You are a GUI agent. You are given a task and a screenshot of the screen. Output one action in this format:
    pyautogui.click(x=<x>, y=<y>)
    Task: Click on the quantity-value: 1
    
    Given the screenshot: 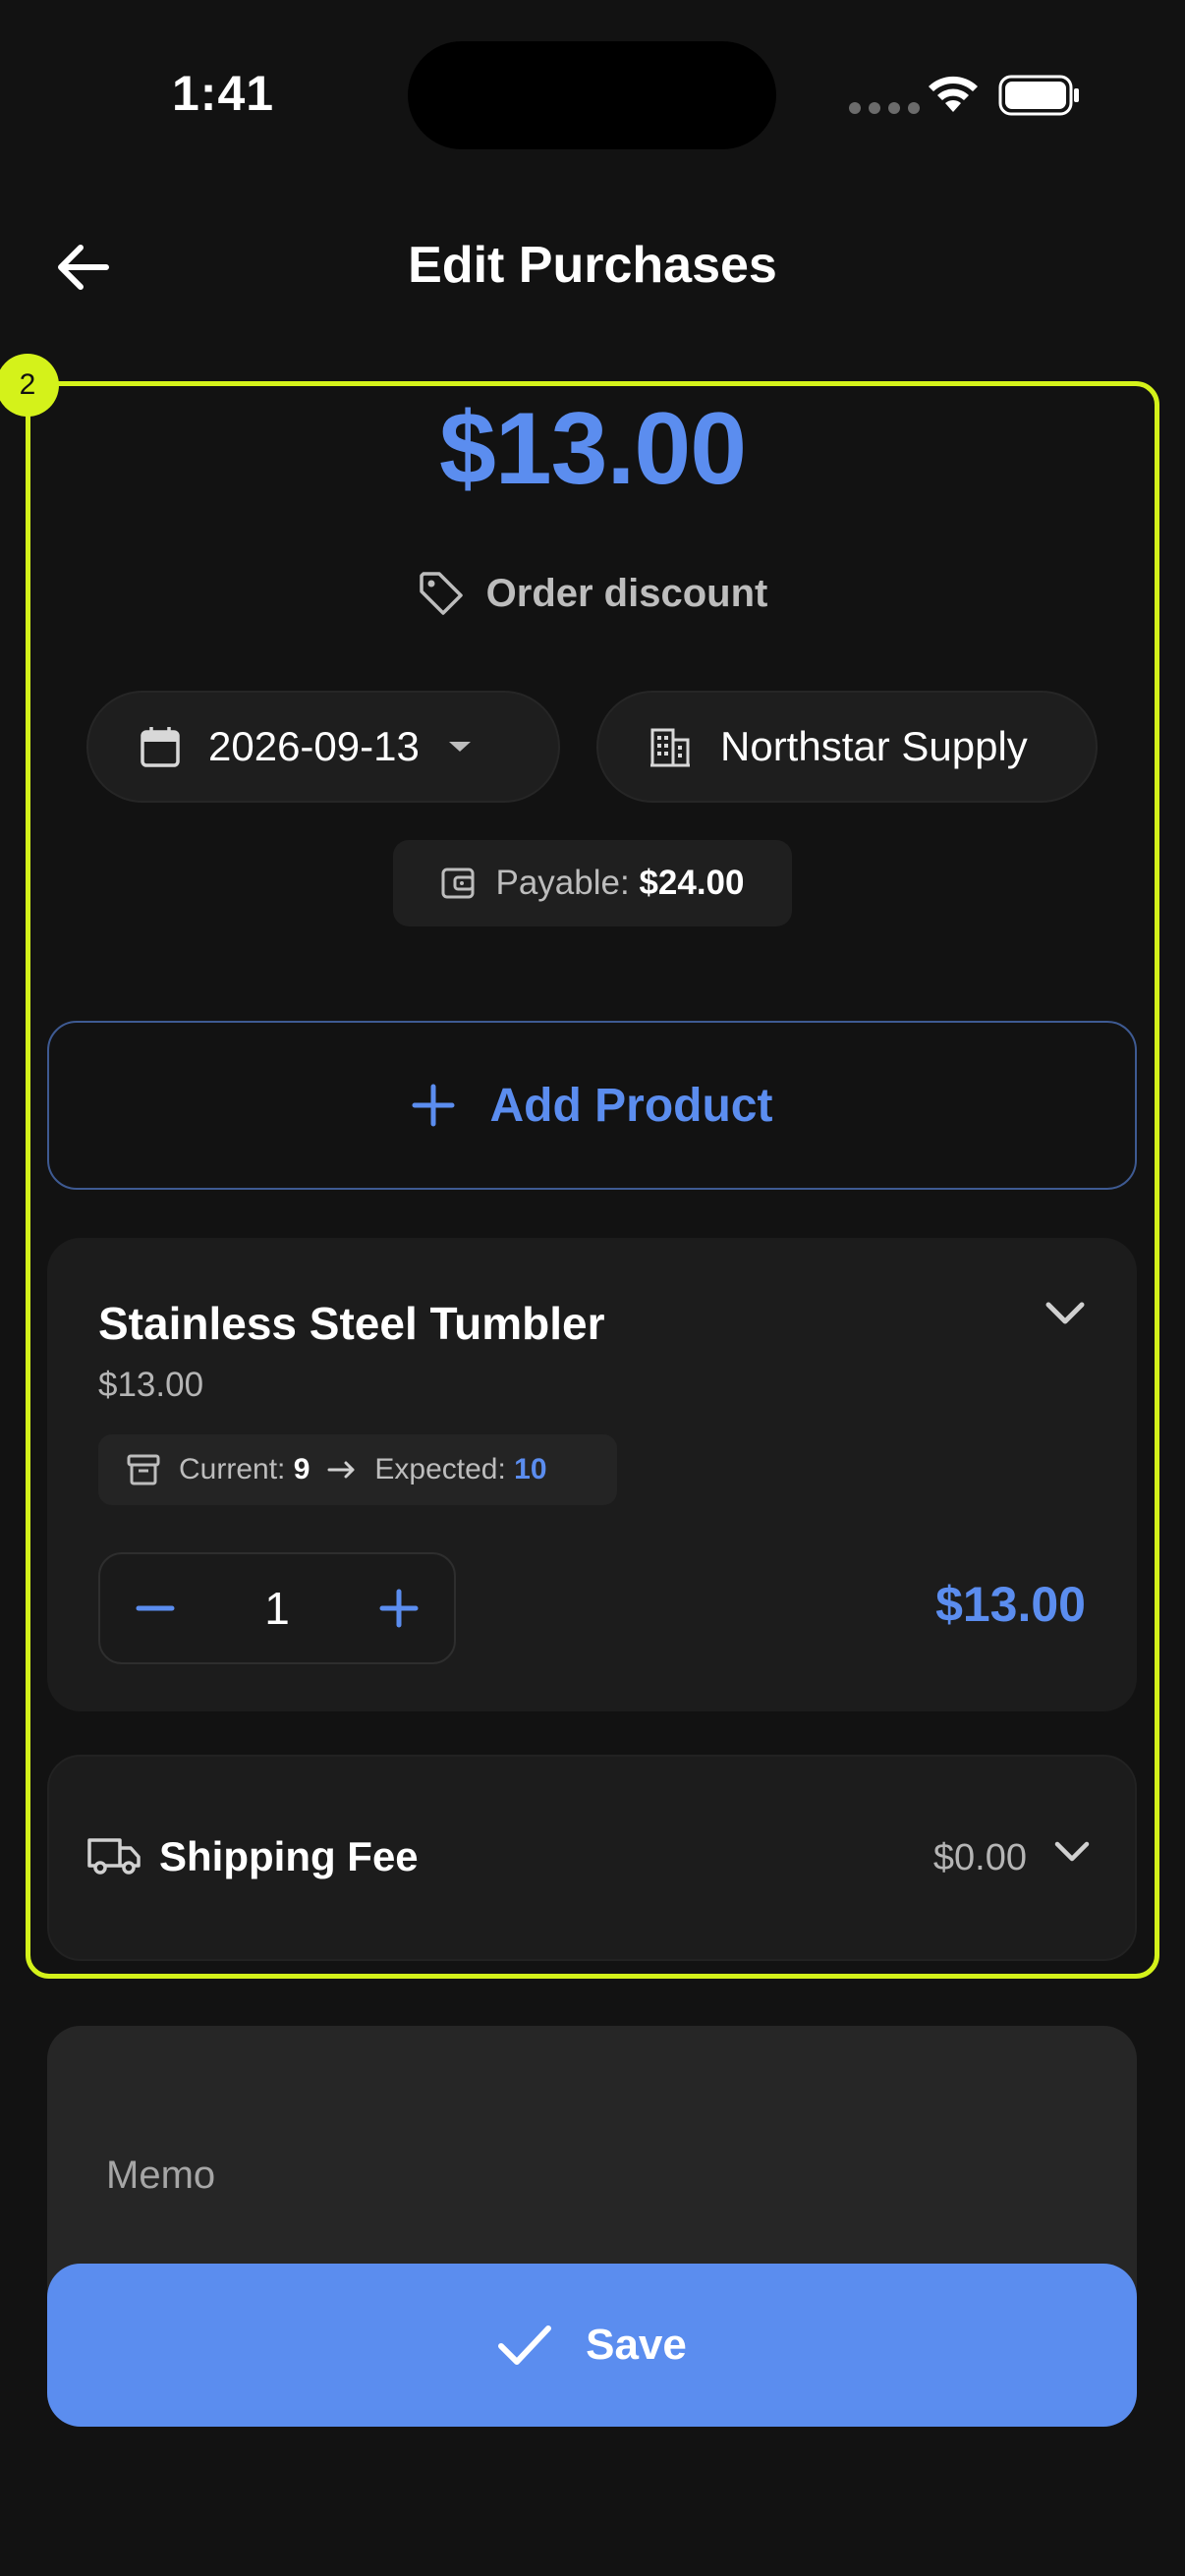 What is the action you would take?
    pyautogui.click(x=277, y=1608)
    